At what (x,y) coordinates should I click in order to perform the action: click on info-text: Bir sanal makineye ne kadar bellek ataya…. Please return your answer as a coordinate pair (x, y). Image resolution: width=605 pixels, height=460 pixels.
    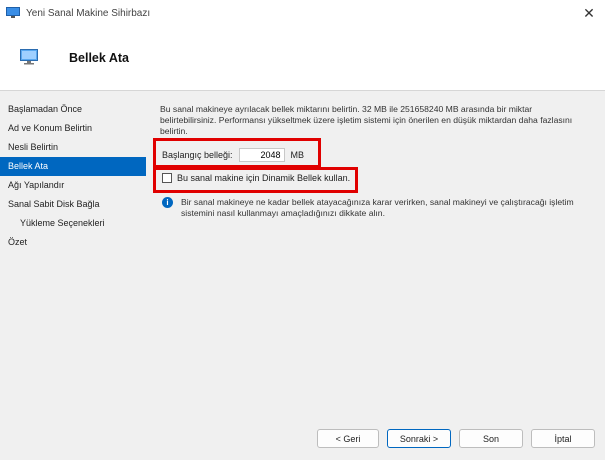
    Looking at the image, I should click on (377, 207).